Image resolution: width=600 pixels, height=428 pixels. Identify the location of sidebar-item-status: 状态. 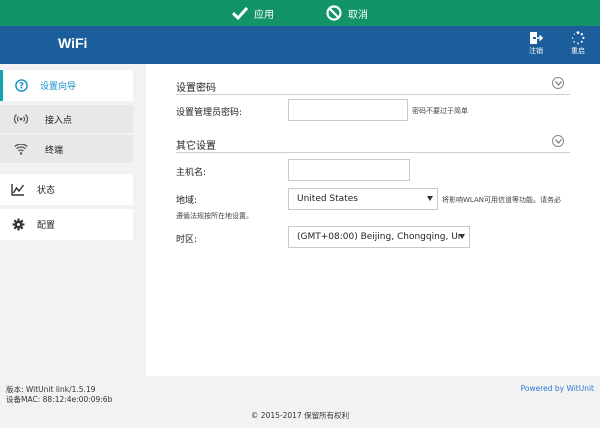
(66, 189).